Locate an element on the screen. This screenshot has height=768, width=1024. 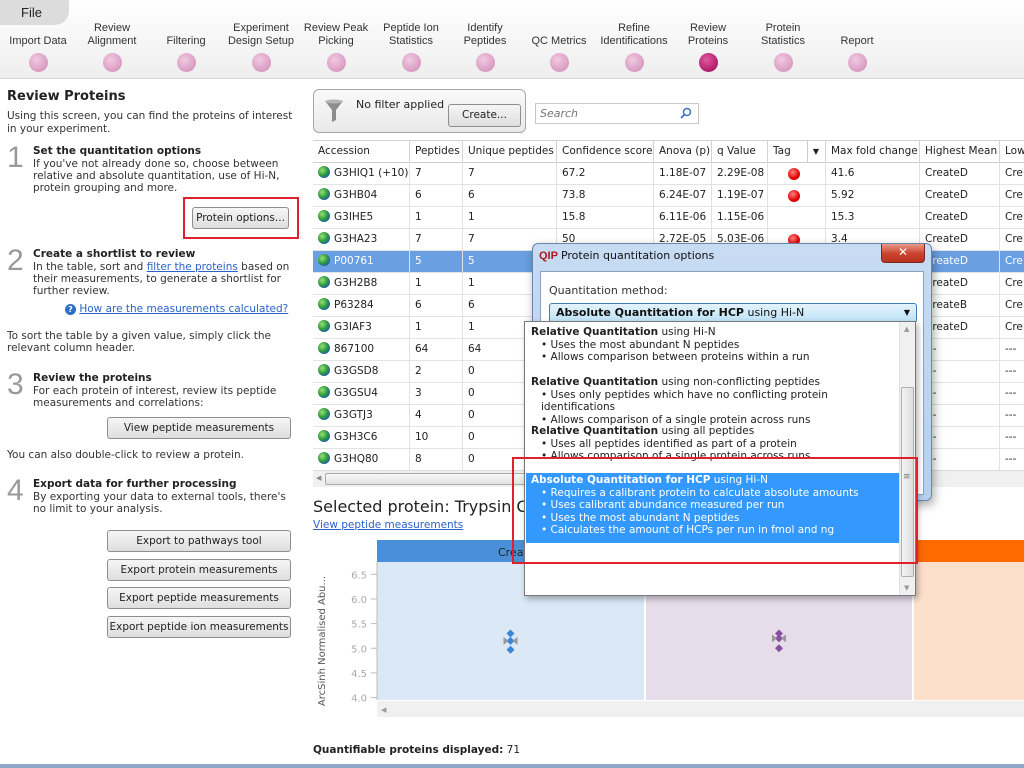
column-header: Unique peptides is located at coordinates (510, 152).